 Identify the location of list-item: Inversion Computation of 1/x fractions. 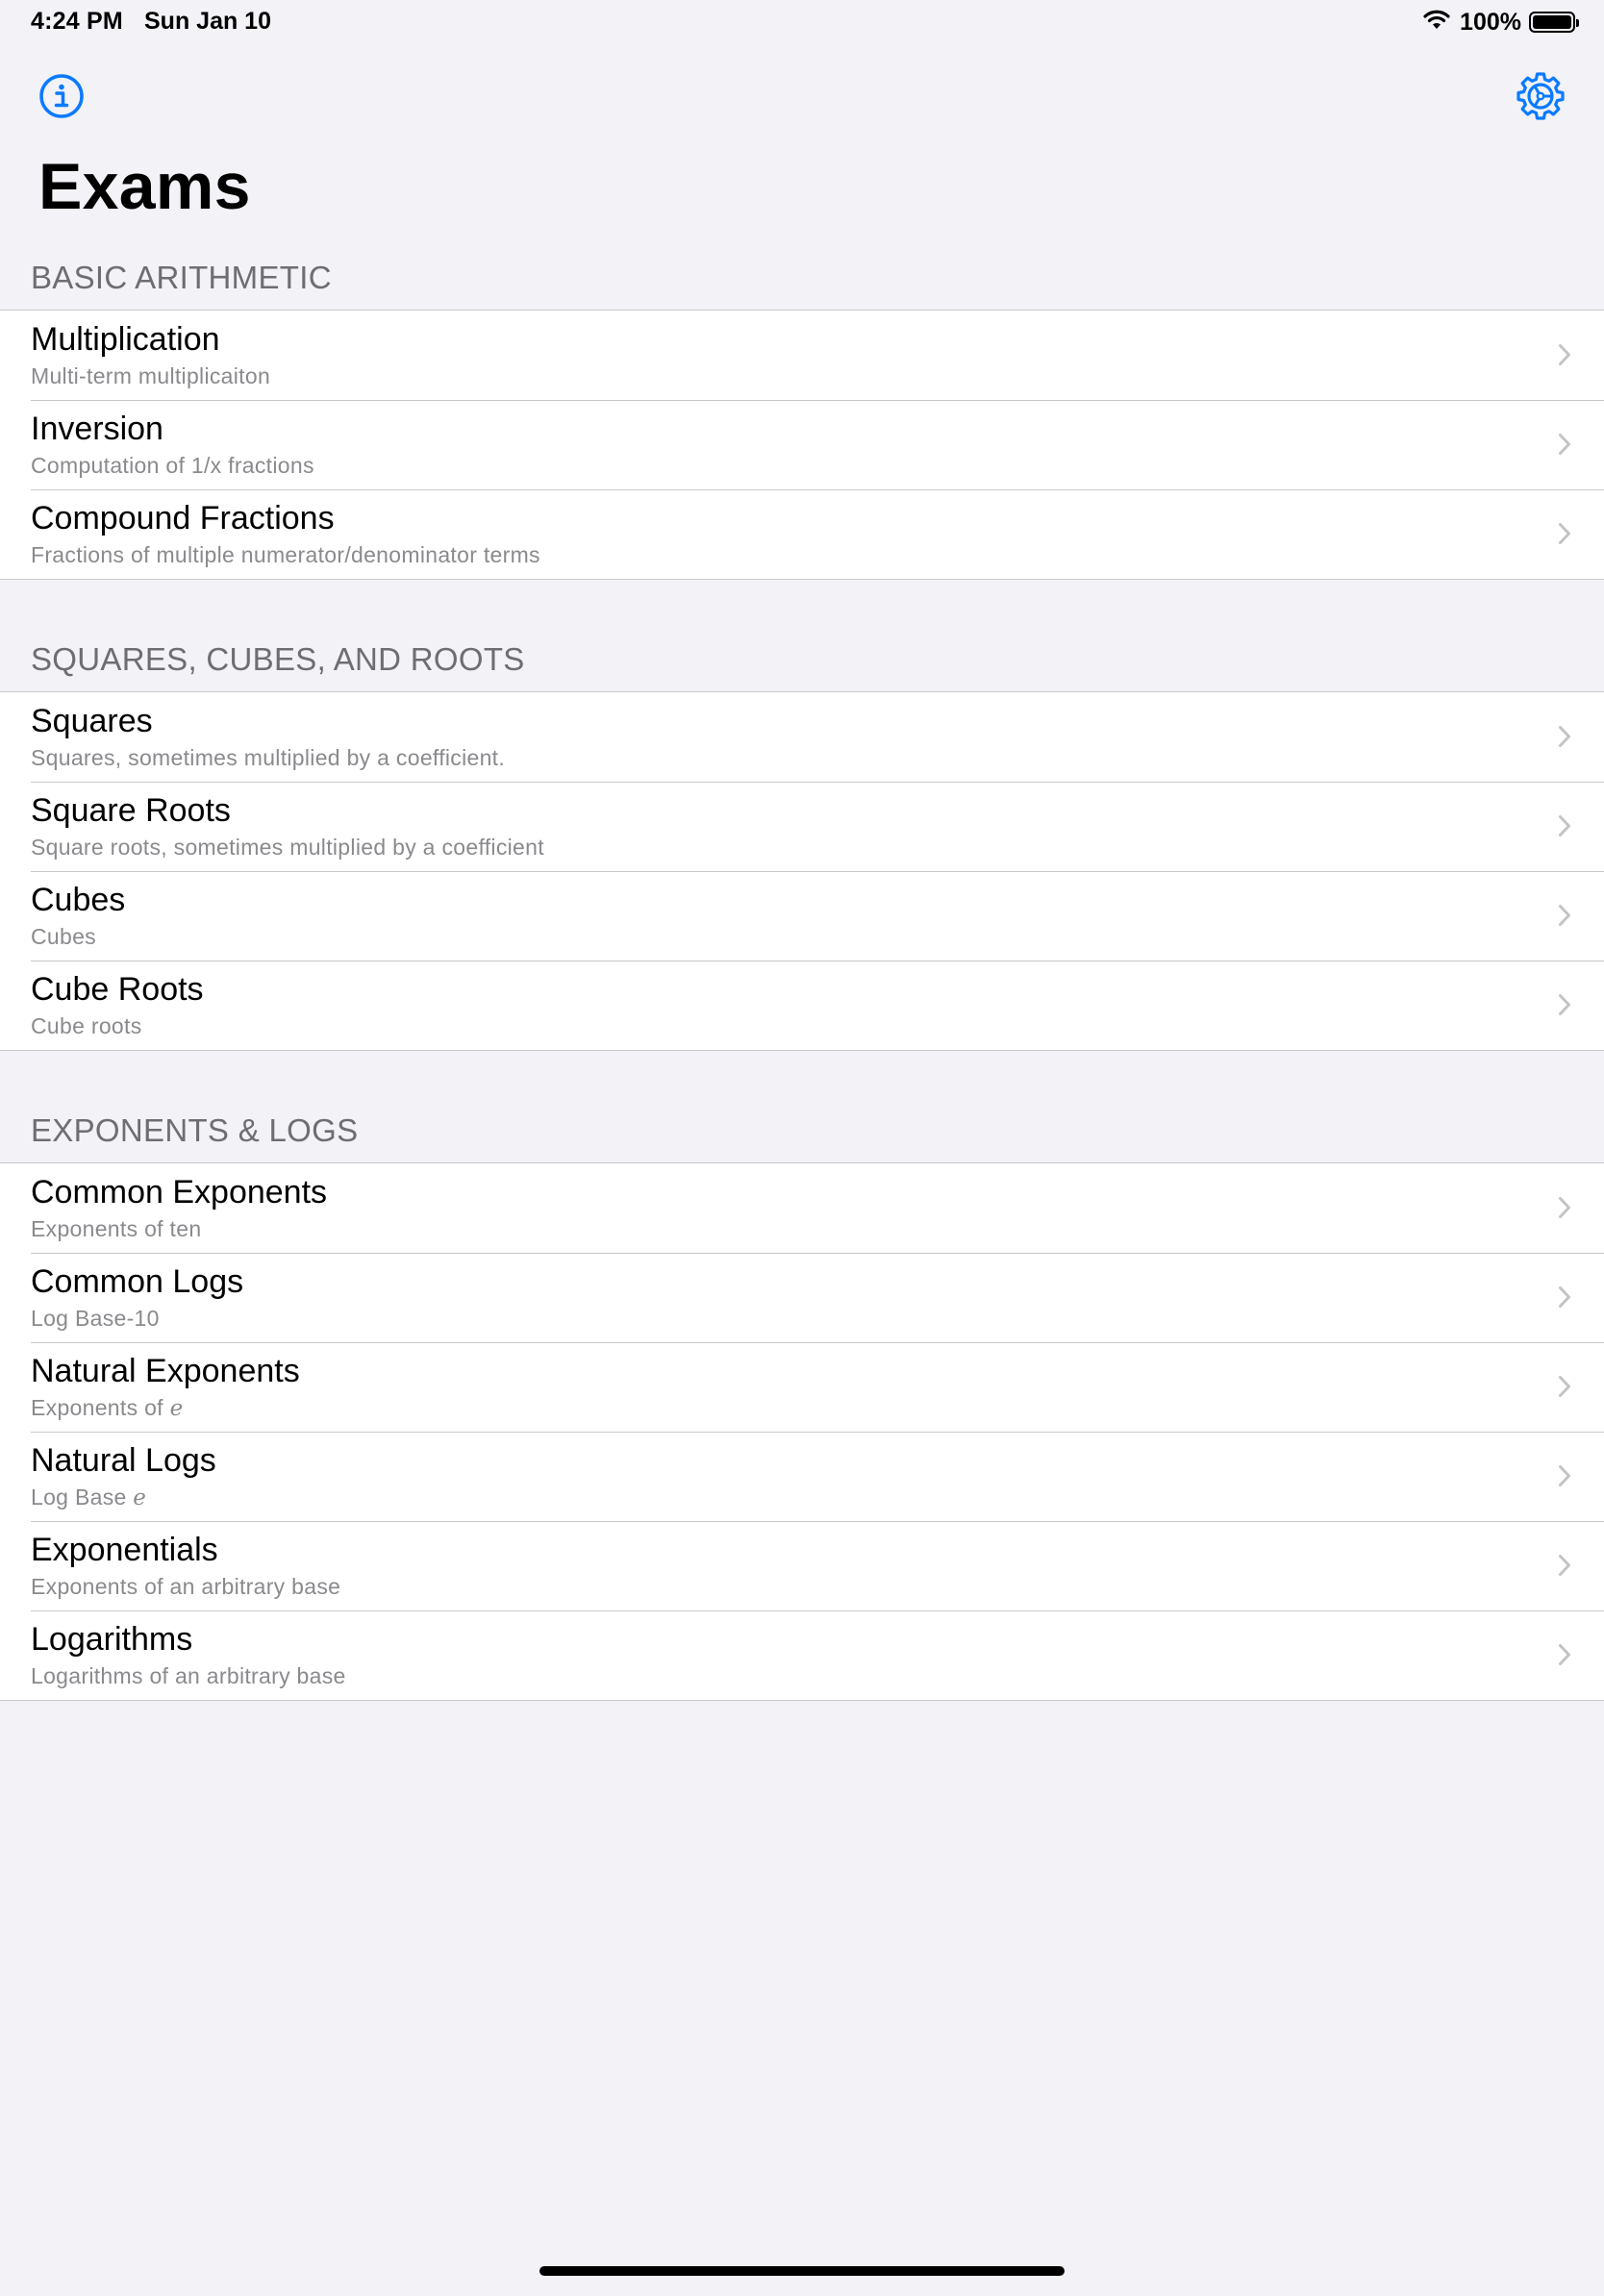
(802, 444).